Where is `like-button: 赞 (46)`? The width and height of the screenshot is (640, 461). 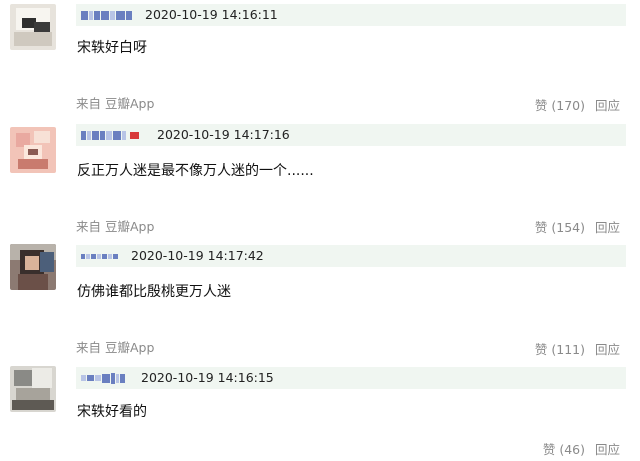 like-button: 赞 (46) is located at coordinates (564, 450).